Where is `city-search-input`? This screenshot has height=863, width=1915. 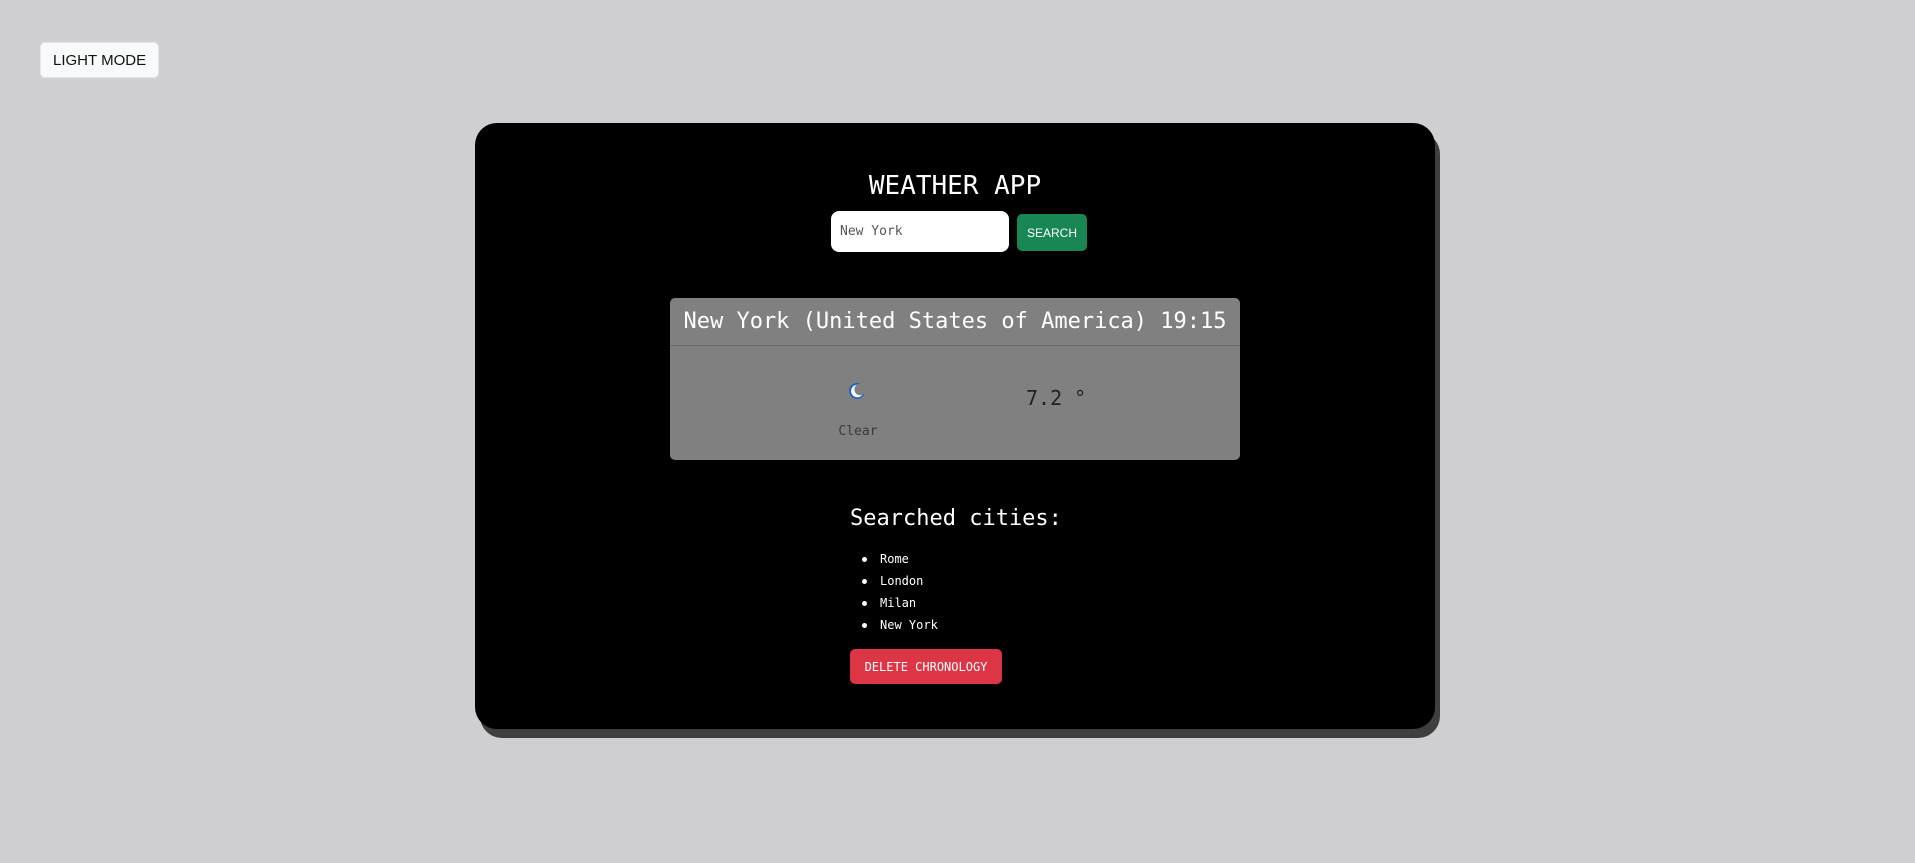 city-search-input is located at coordinates (920, 231).